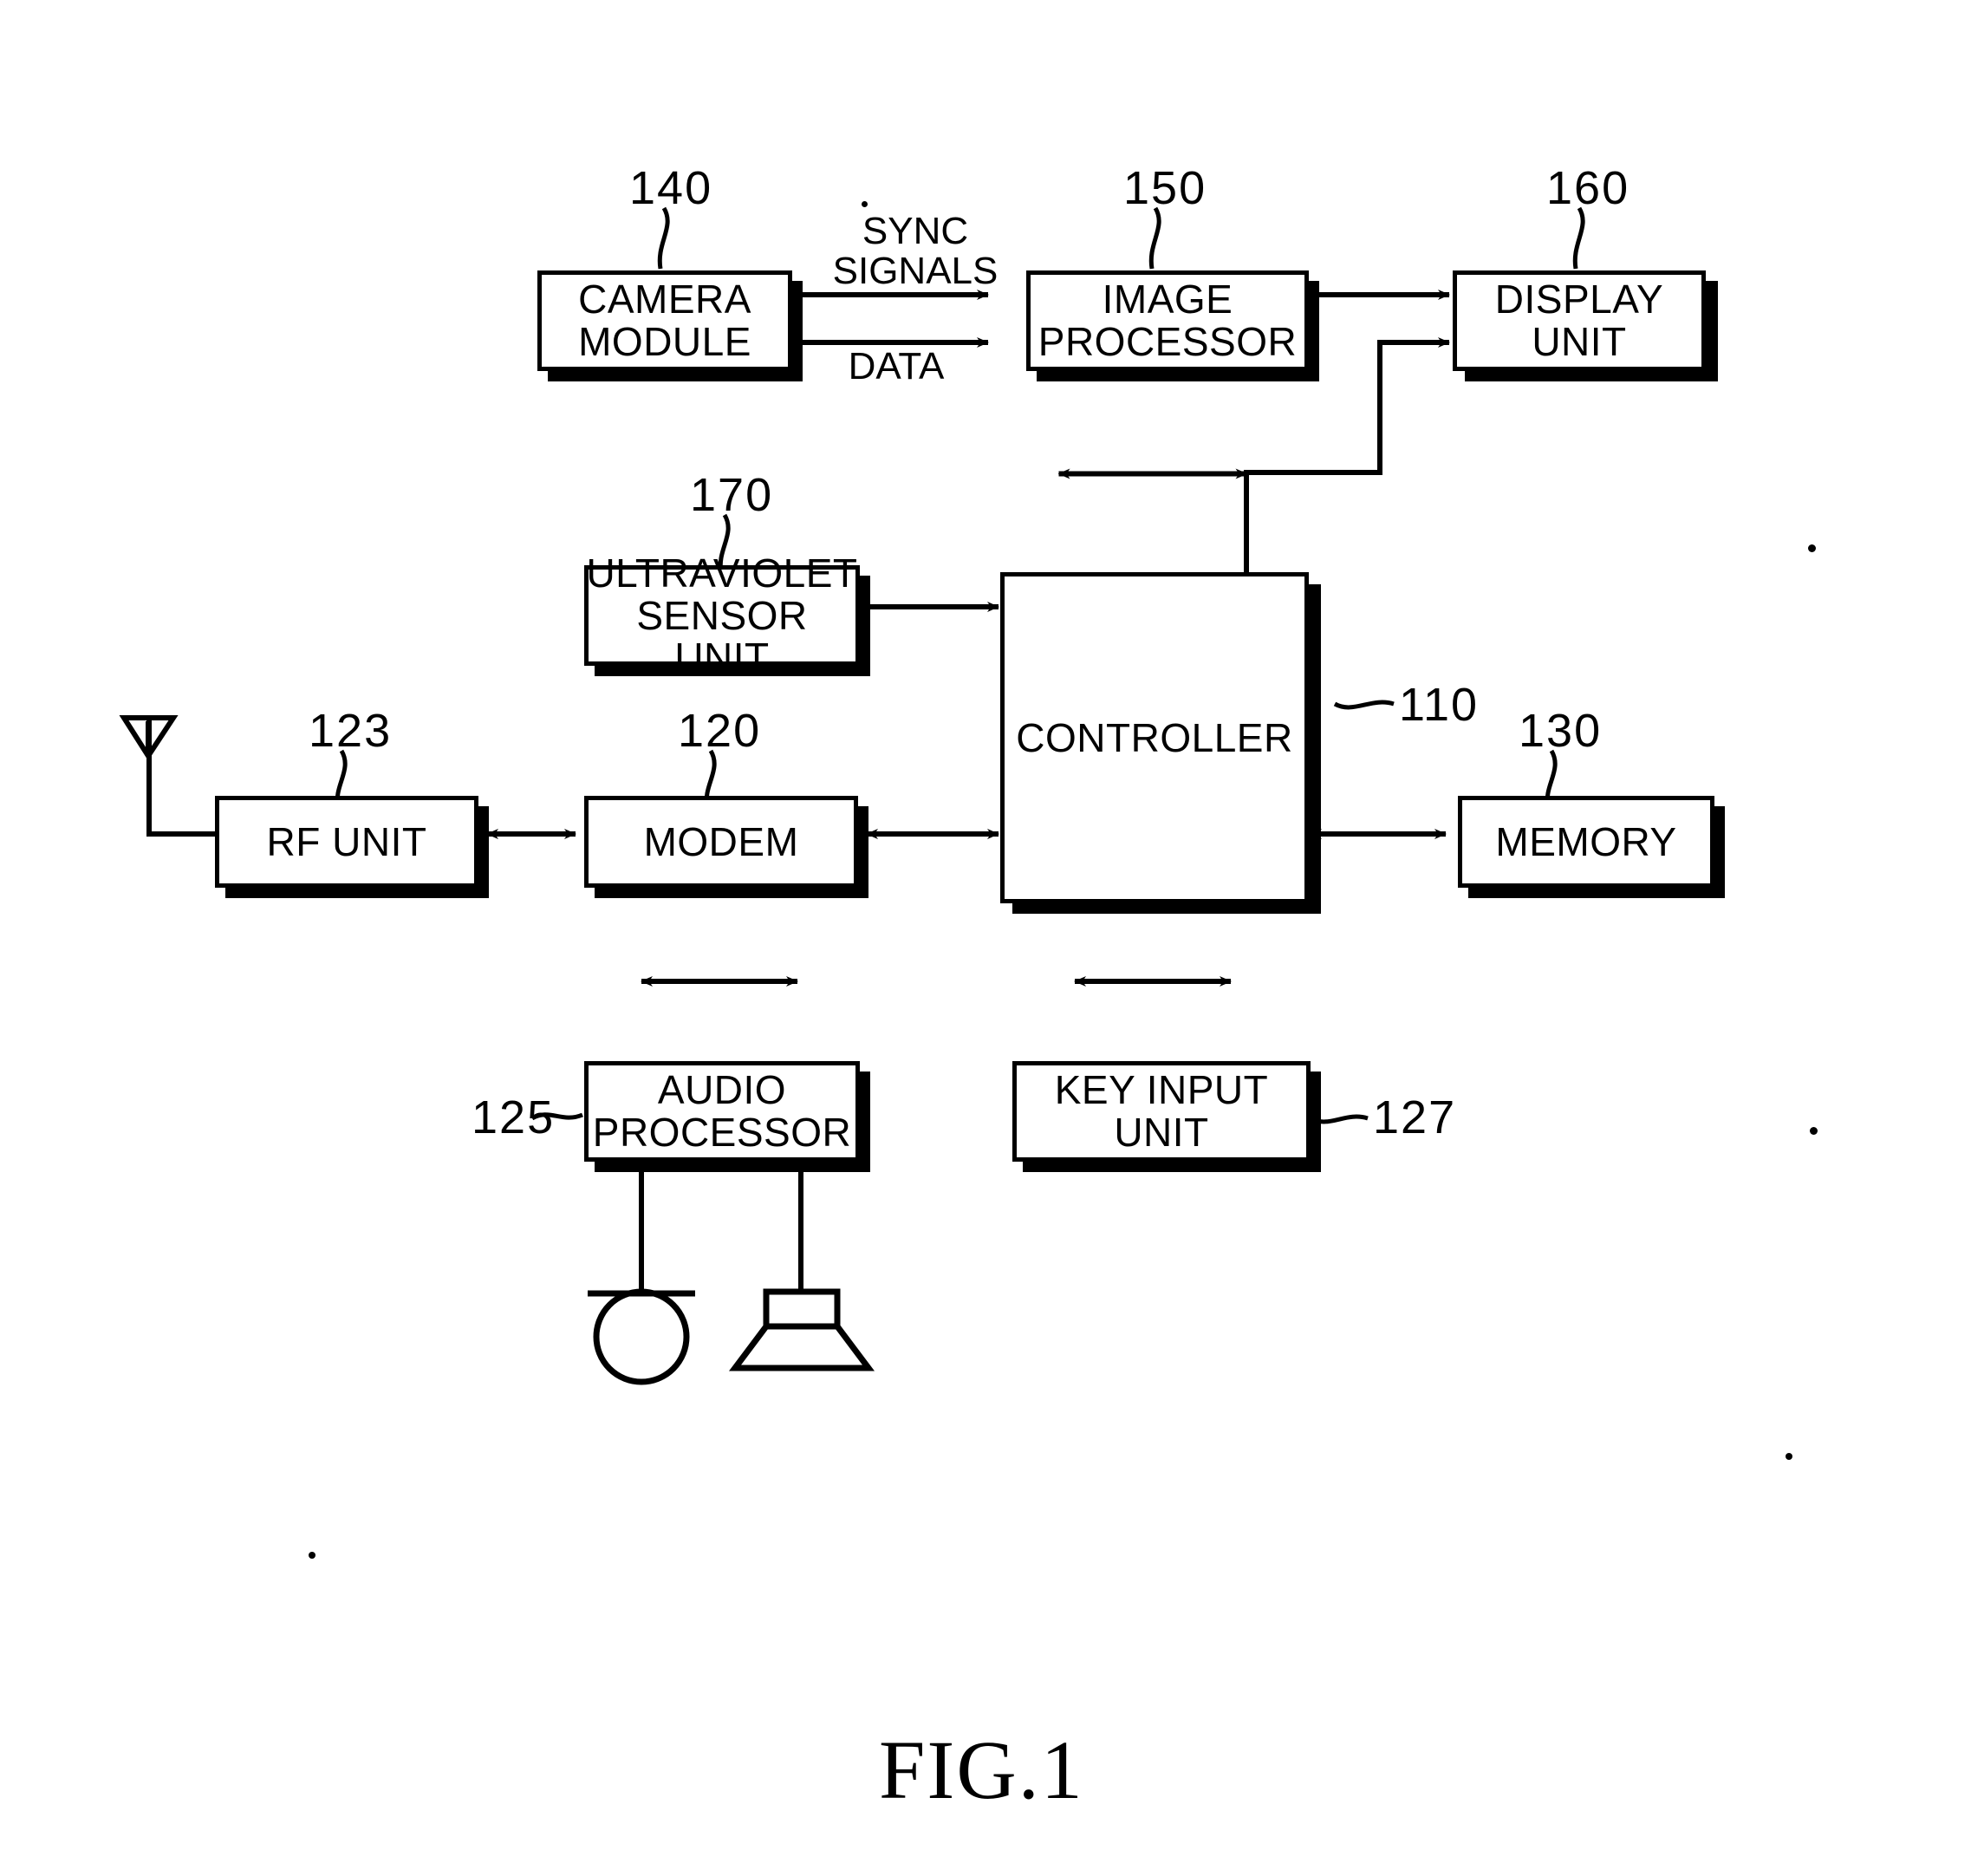  I want to click on edge-label-sync-signals: SYNC SIGNALS, so click(915, 251).